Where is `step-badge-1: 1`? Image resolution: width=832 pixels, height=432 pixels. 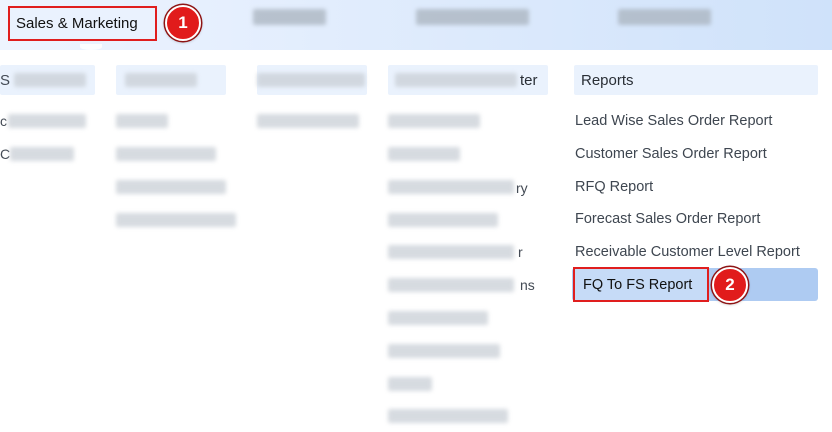
step-badge-1: 1 is located at coordinates (183, 23).